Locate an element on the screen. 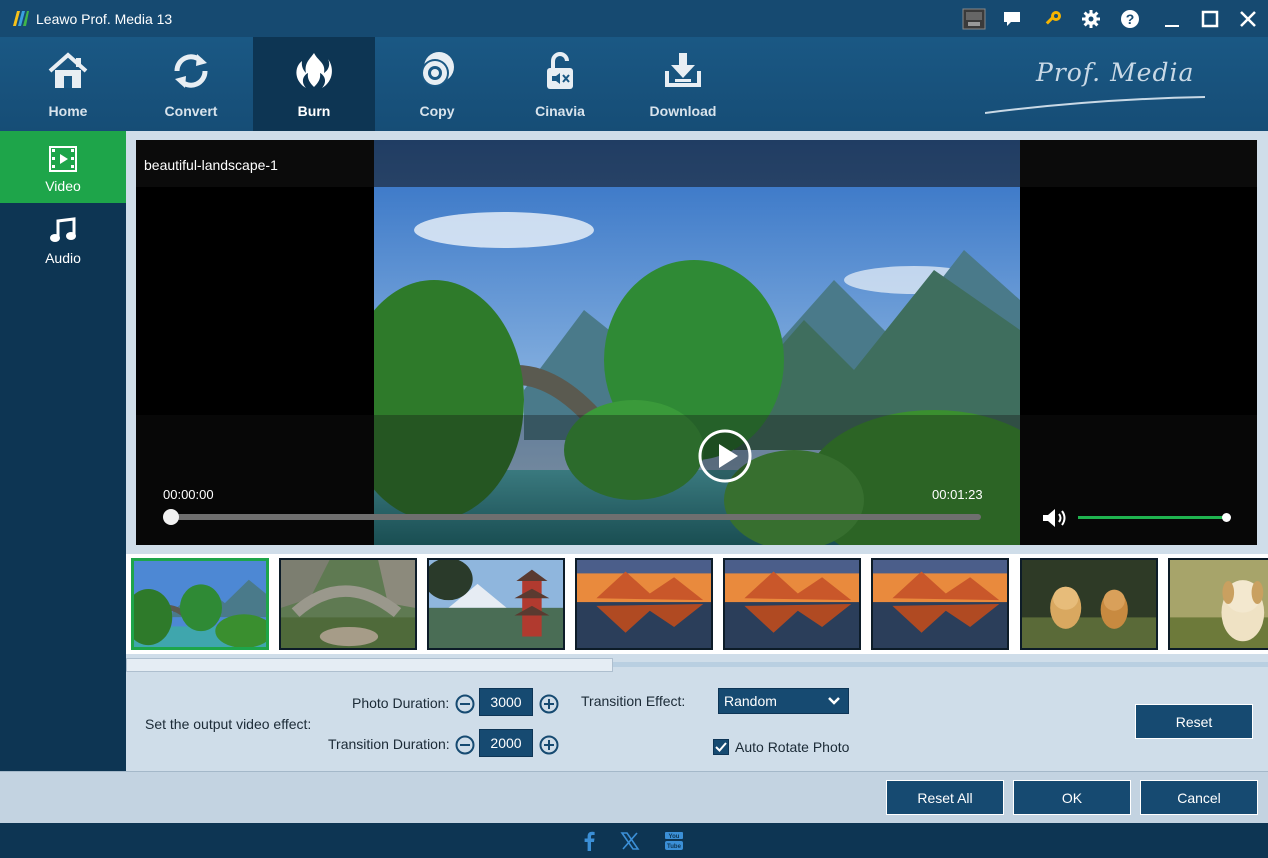 The image size is (1268, 858). scrollbar-track is located at coordinates (940, 664).